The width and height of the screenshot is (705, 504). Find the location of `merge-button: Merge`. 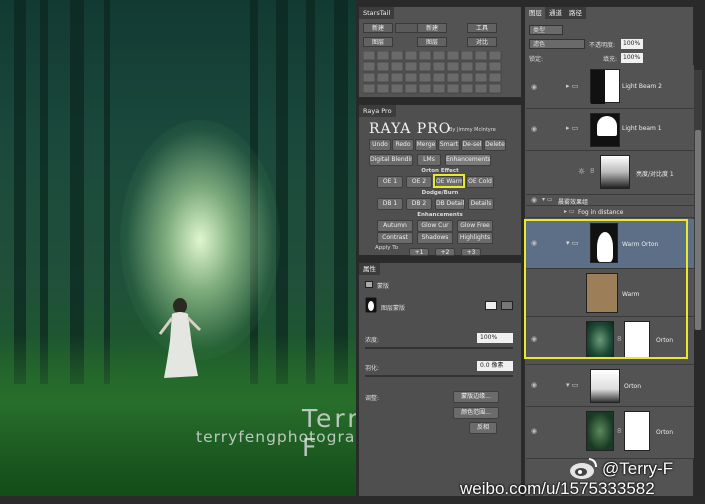

merge-button: Merge is located at coordinates (426, 145).